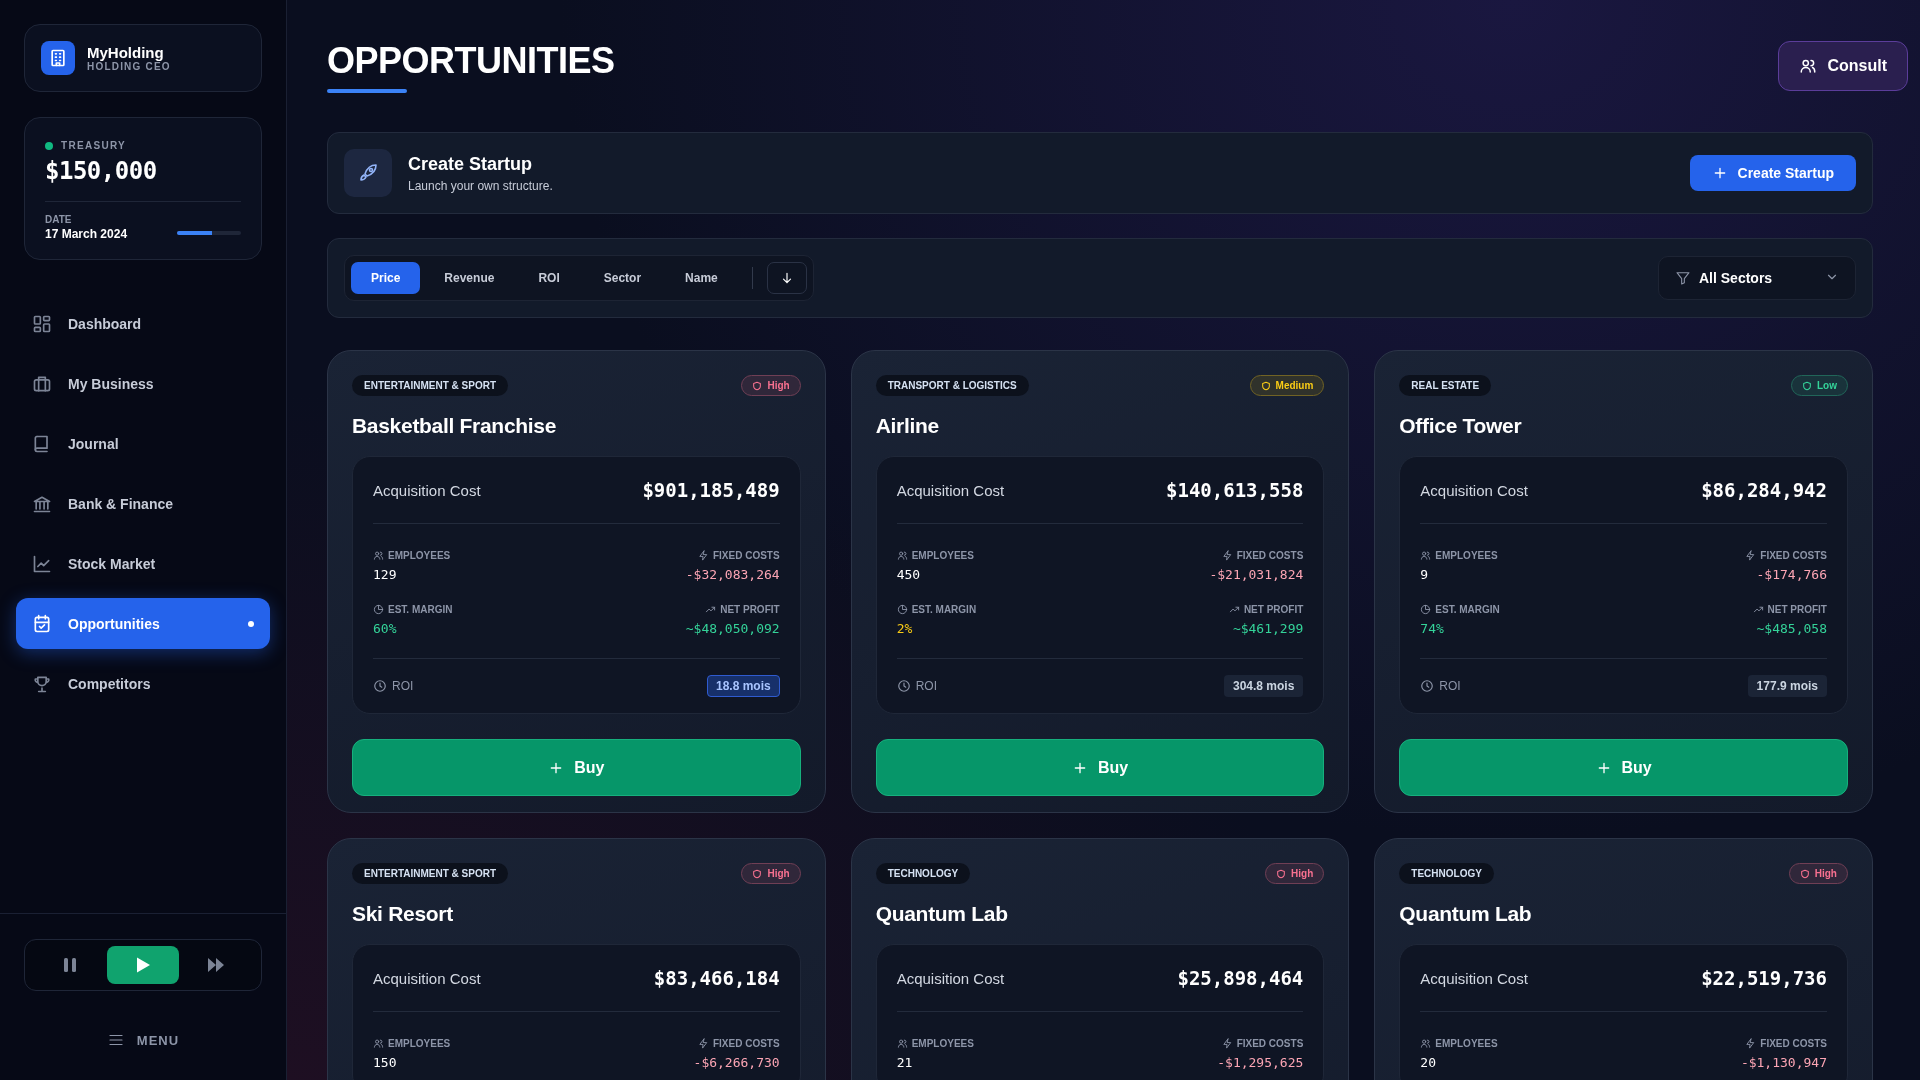 This screenshot has height=1080, width=1920. I want to click on treasury-label: TREASURY, so click(94, 145).